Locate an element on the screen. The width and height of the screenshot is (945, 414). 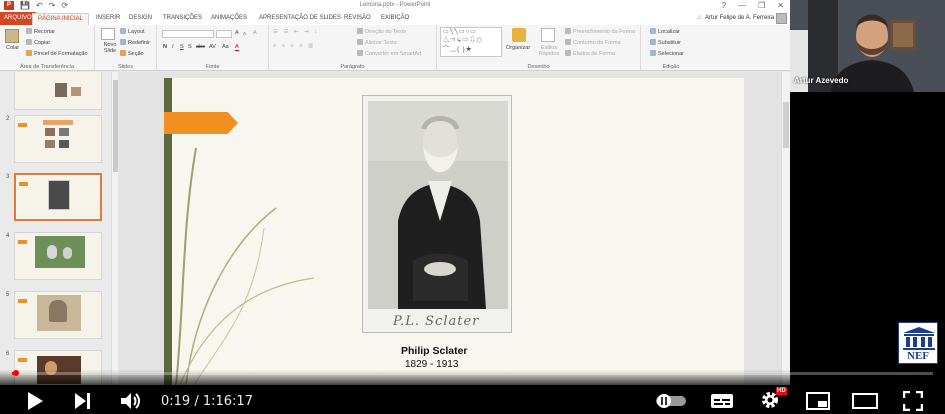
tab-view: EXIBIÇÃO is located at coordinates (395, 18).